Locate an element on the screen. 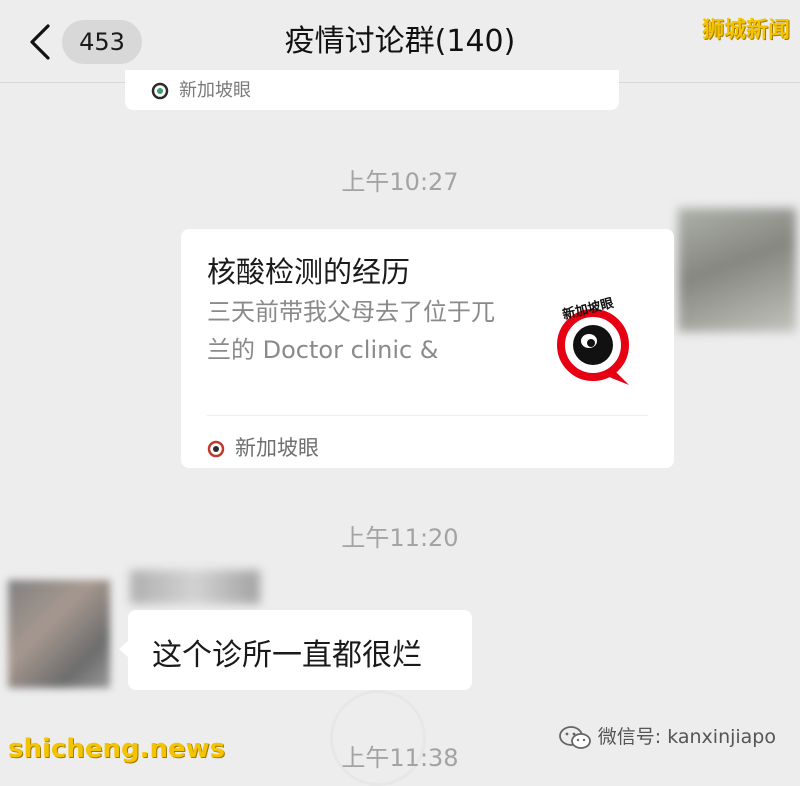 Image resolution: width=800 pixels, height=786 pixels. timestamp: 上午11:20 is located at coordinates (400, 538).